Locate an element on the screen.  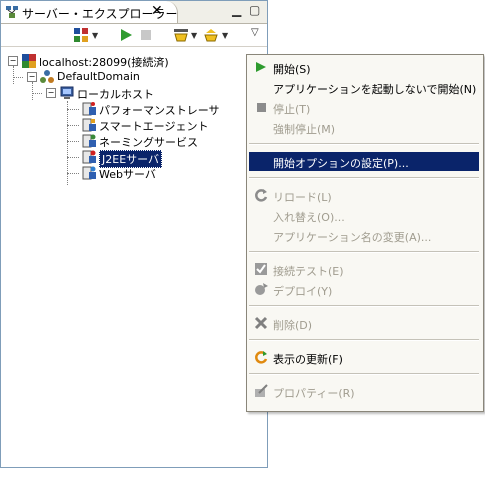
undeploy-icon is located at coordinates (211, 35).